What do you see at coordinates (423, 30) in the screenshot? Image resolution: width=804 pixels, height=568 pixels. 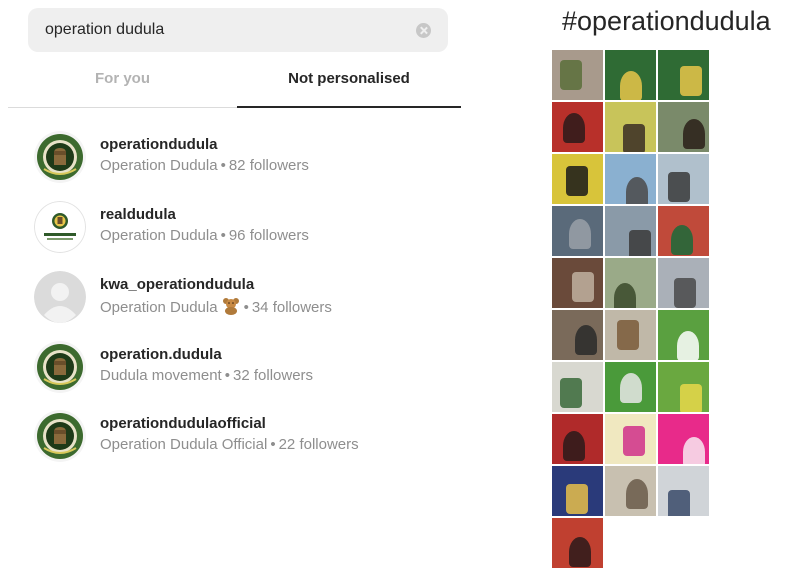 I see `clear-search-icon` at bounding box center [423, 30].